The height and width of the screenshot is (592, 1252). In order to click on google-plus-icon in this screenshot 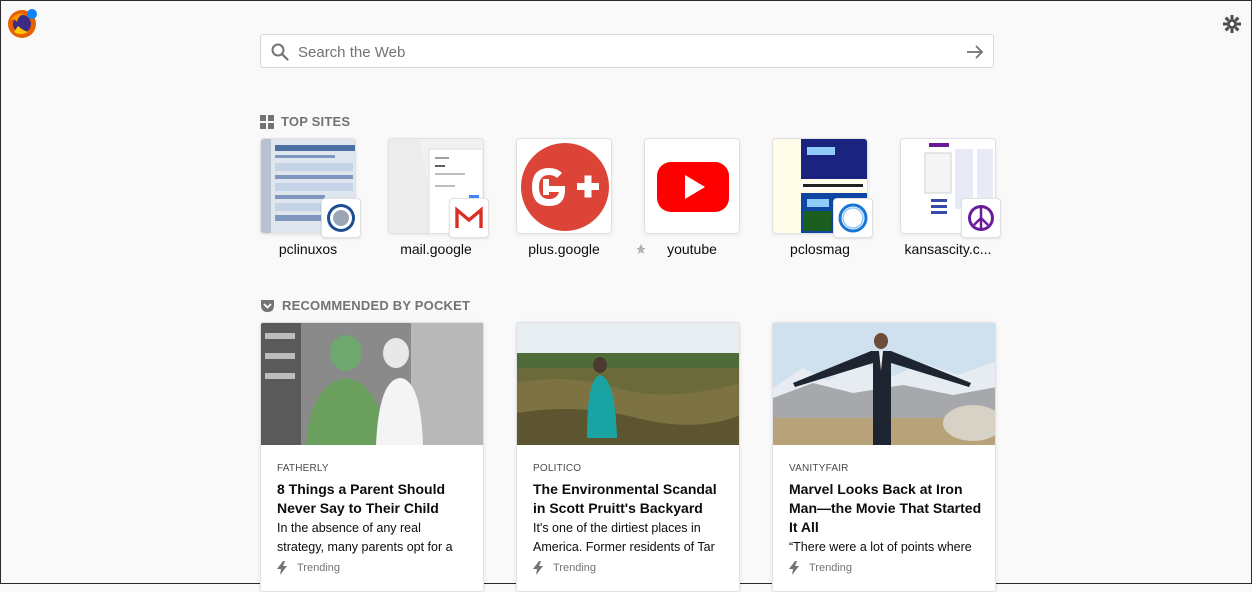, I will do `click(564, 186)`.